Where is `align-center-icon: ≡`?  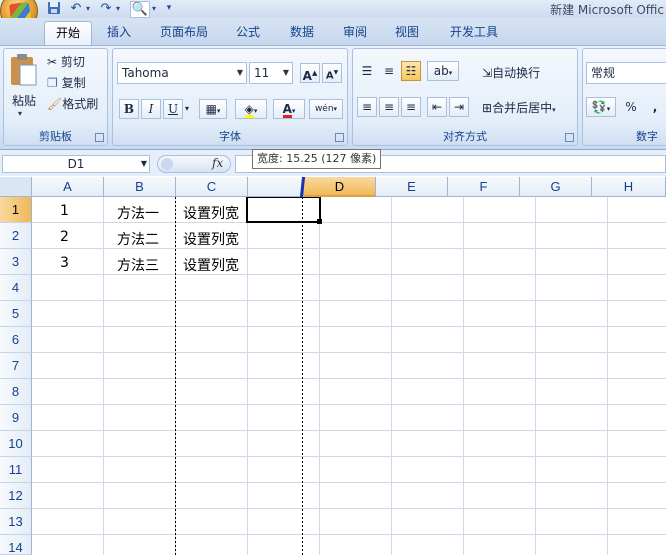
align-center-icon: ≡ is located at coordinates (389, 107).